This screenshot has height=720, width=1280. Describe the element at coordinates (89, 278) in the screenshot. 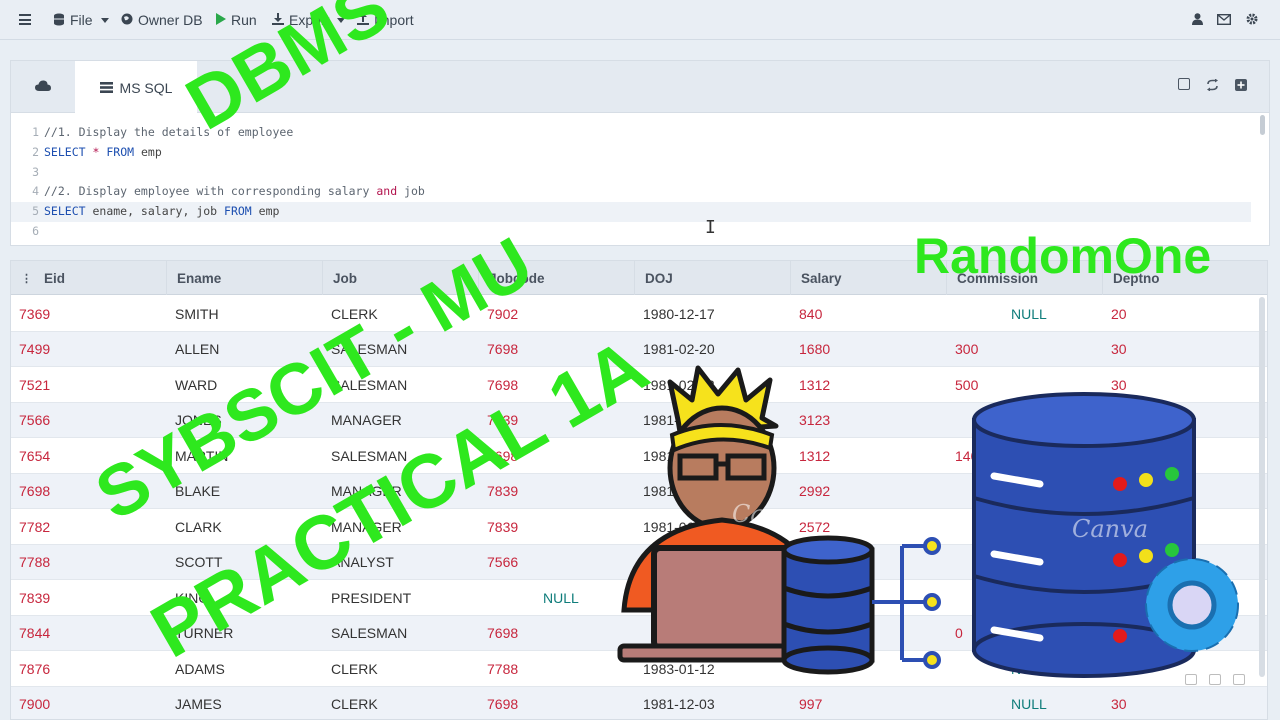

I see `column-header-eid: ⋮ Eid` at that location.